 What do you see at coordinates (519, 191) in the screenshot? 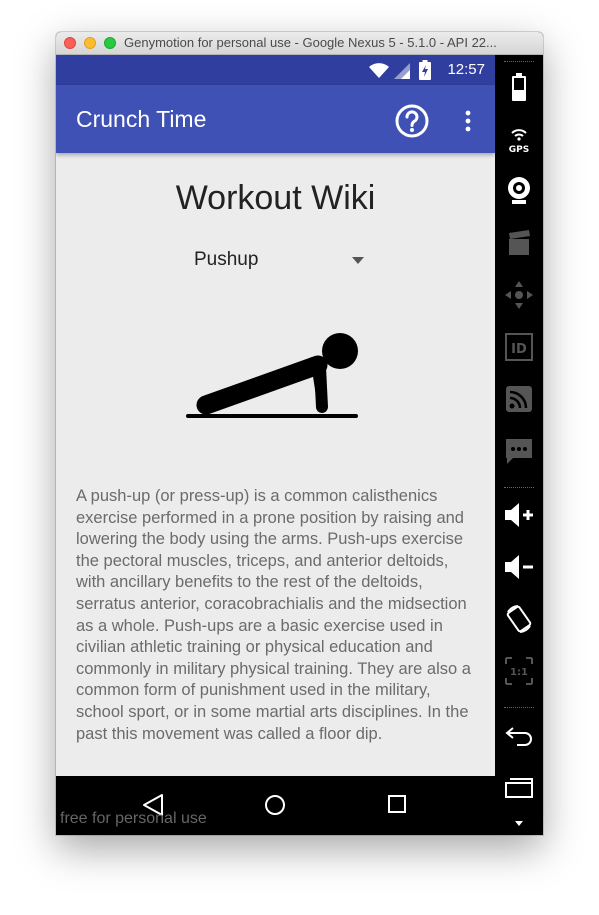
I see `webcam-icon` at bounding box center [519, 191].